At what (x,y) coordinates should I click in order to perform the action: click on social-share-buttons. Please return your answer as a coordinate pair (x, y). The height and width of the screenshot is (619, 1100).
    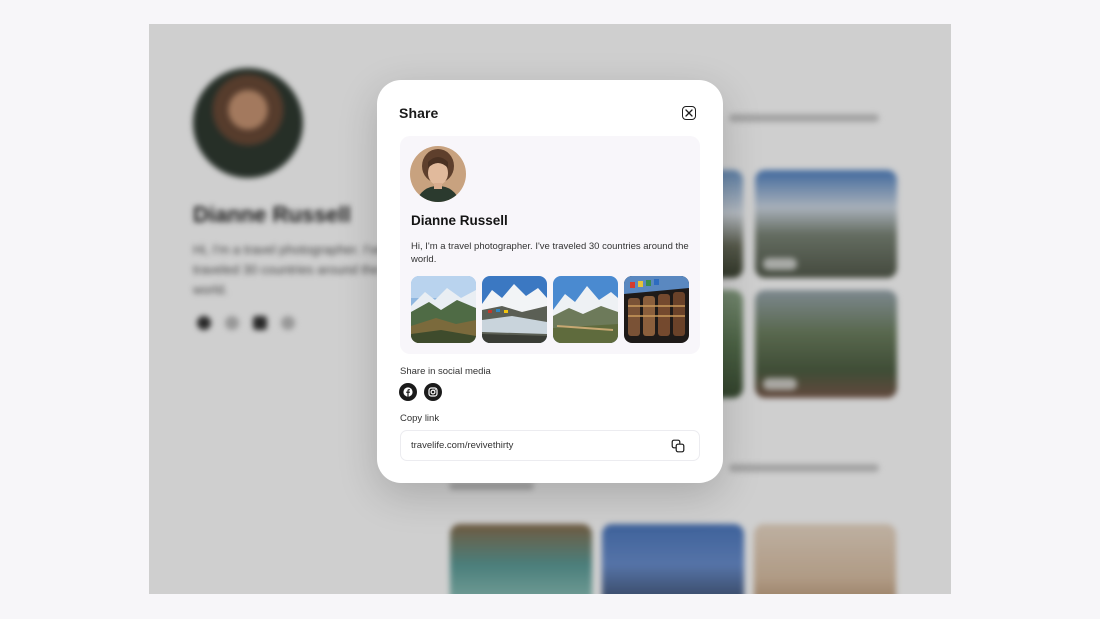
    Looking at the image, I should click on (420, 392).